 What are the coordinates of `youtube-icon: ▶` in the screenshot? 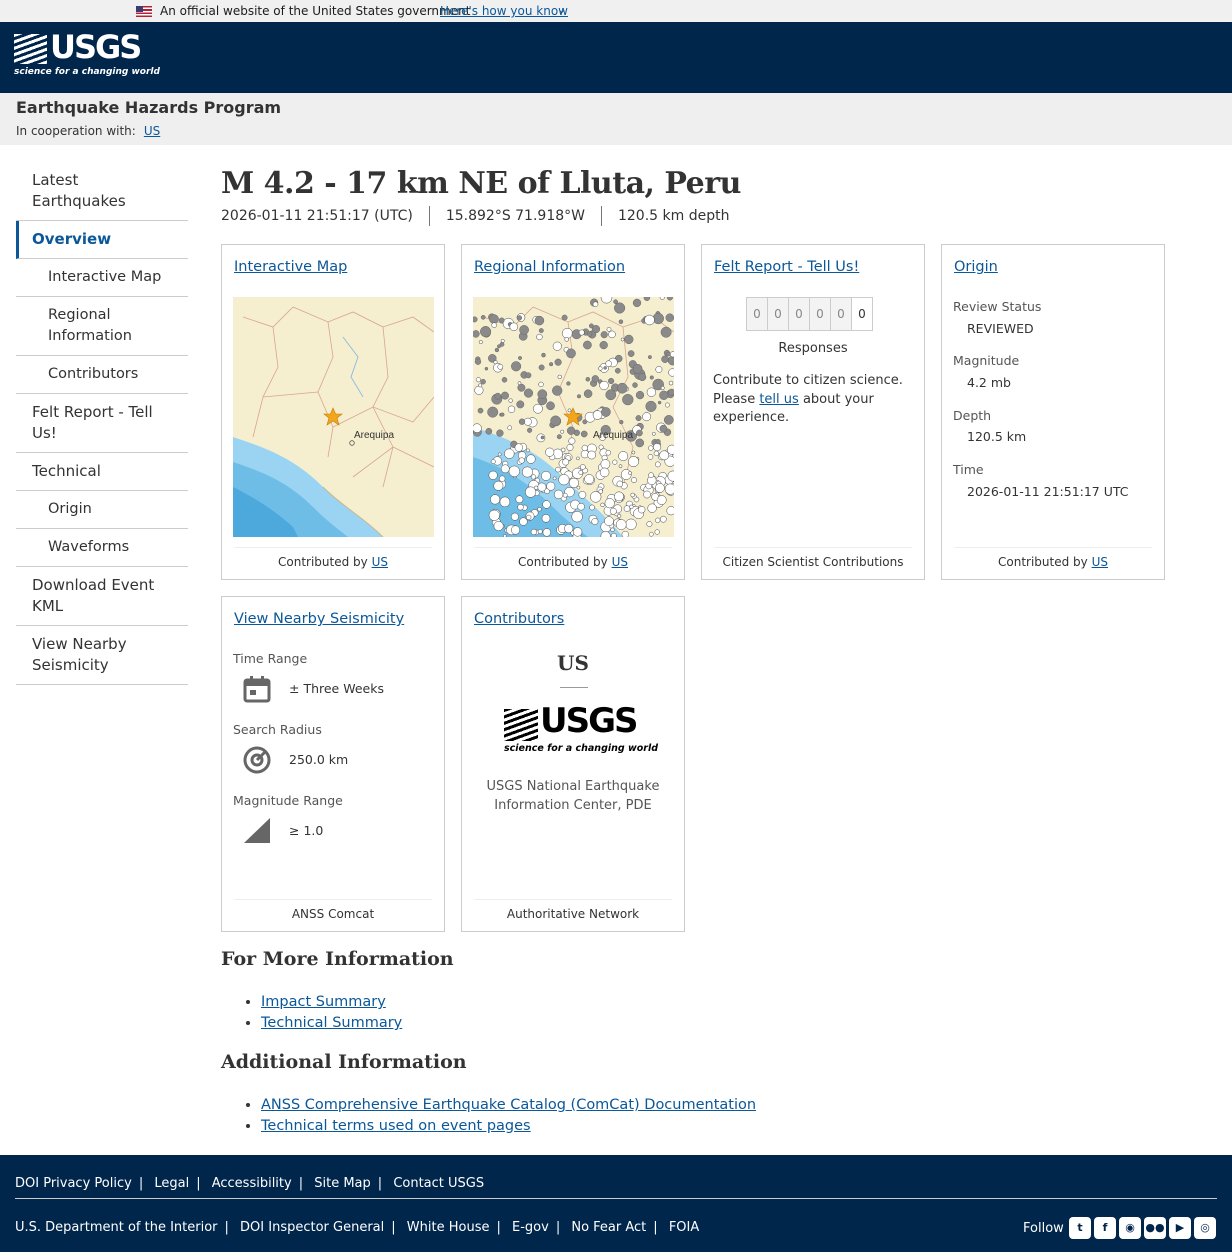 It's located at (1180, 1228).